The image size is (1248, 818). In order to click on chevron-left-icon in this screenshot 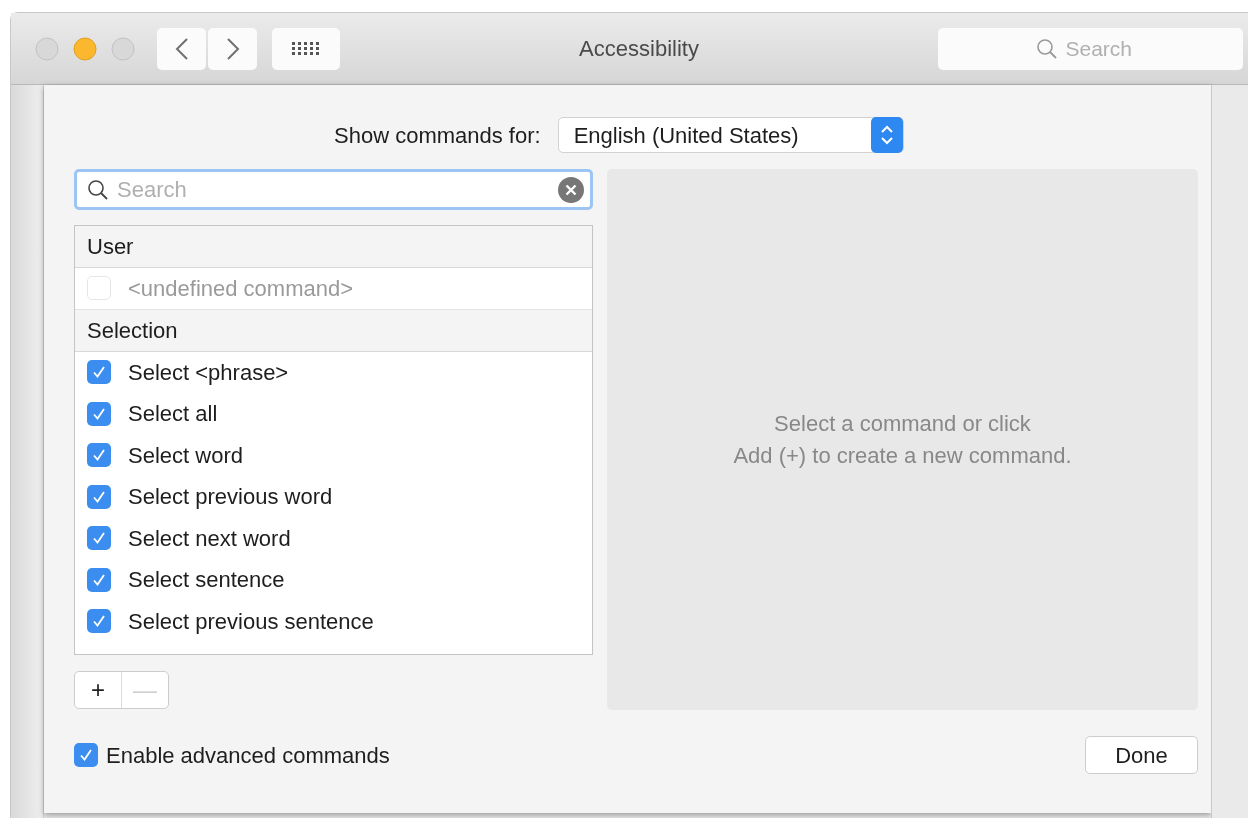, I will do `click(181, 48)`.